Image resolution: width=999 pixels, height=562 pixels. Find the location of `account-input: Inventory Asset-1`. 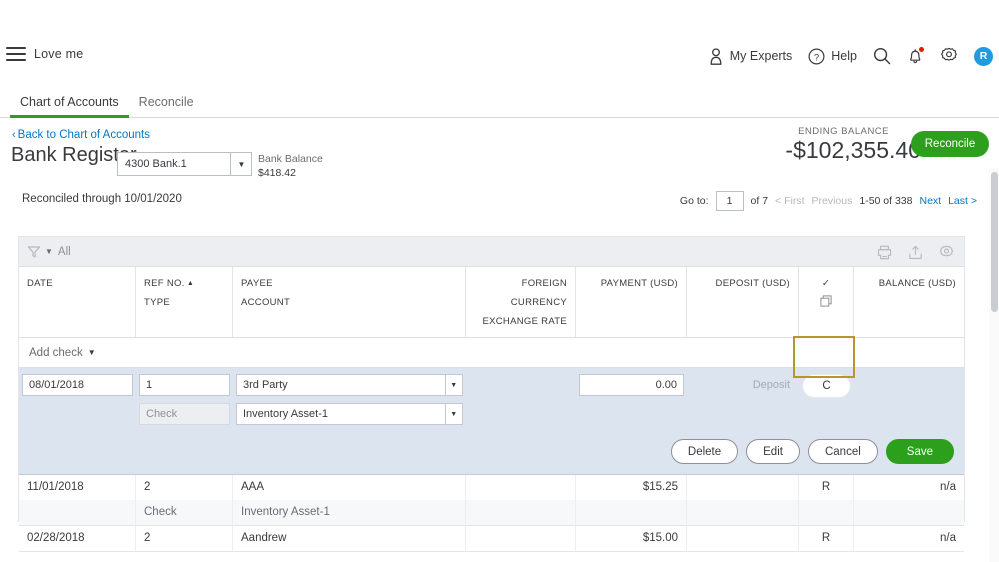

account-input: Inventory Asset-1 is located at coordinates (340, 414).